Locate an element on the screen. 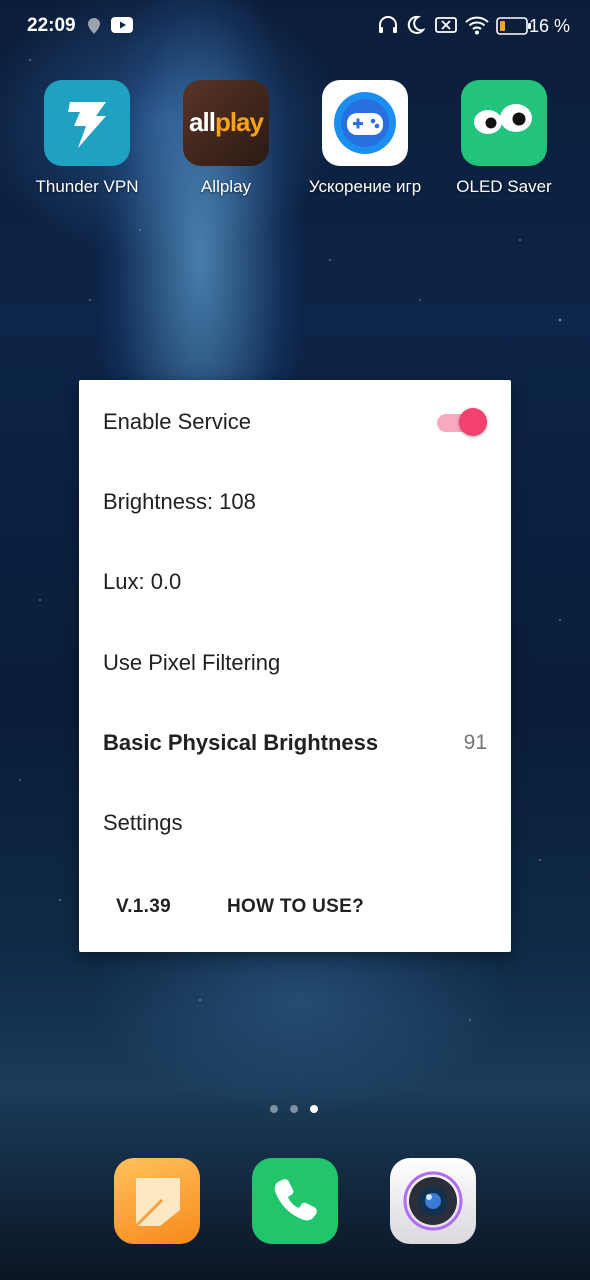  youtube-icon is located at coordinates (122, 27).